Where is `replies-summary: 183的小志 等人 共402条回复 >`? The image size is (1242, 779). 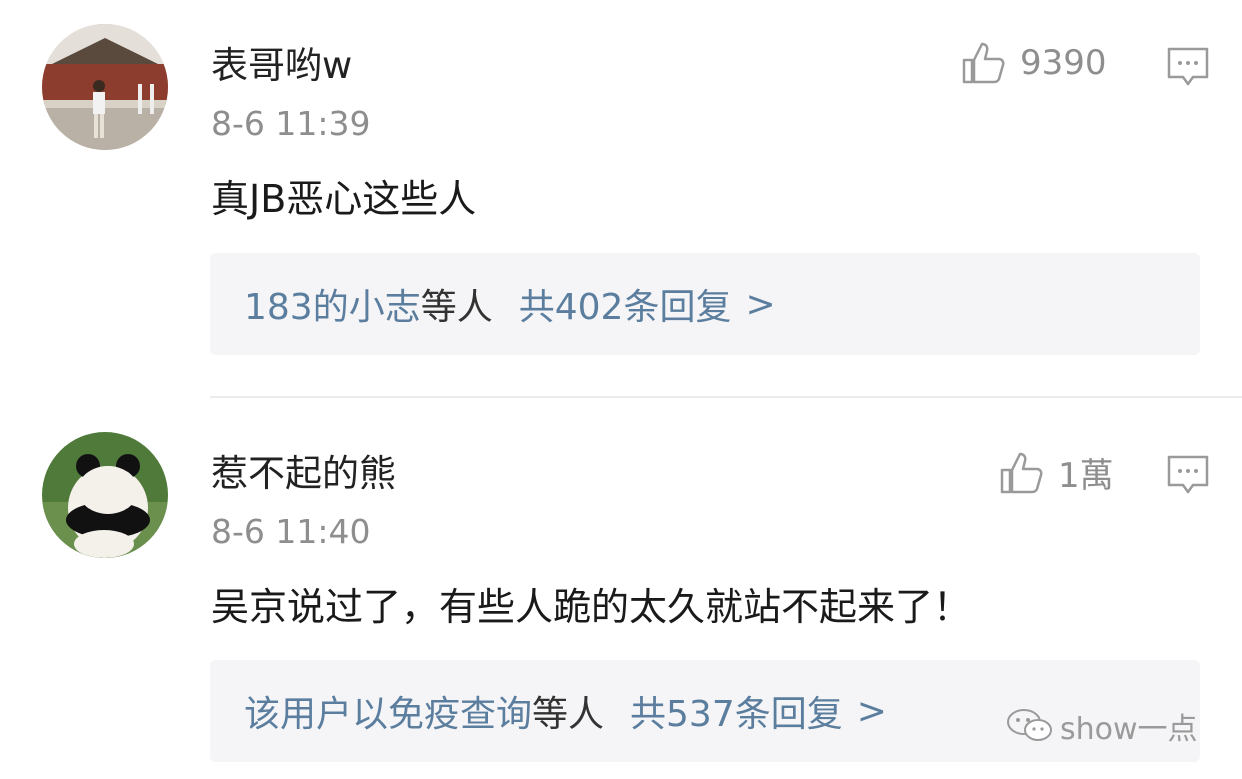
replies-summary: 183的小志 等人 共402条回复 > is located at coordinates (705, 304).